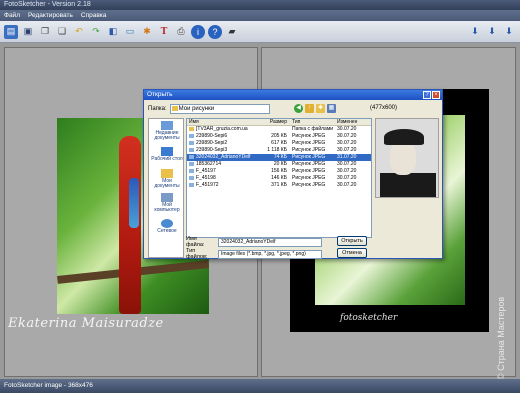 This screenshot has height=393, width=520. What do you see at coordinates (312, 122) in the screenshot?
I see `column-type: Тип` at bounding box center [312, 122].